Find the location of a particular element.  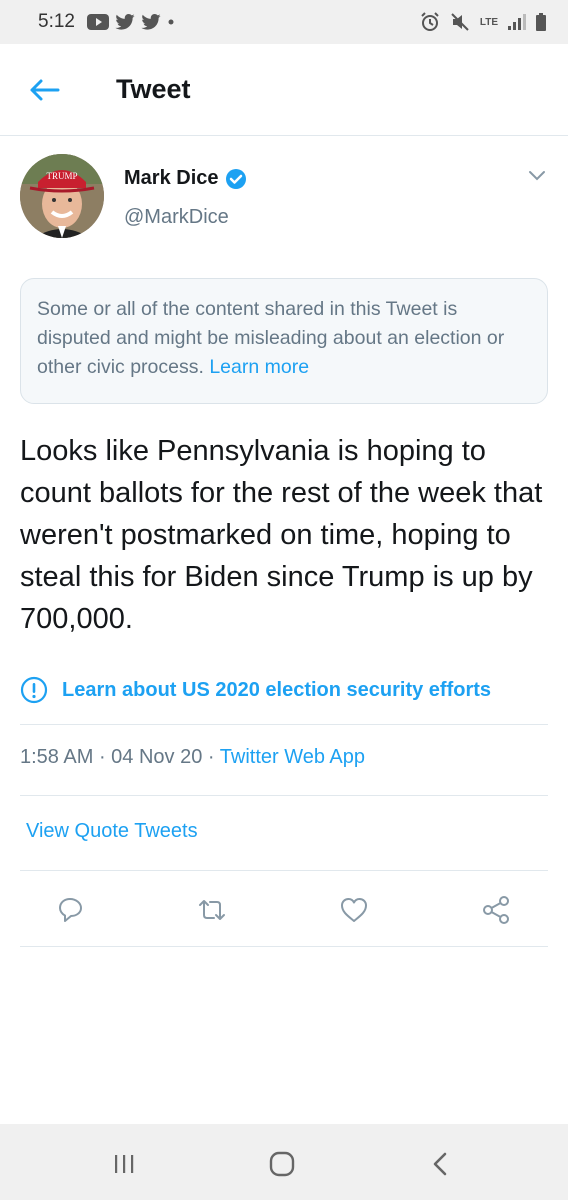

tweet-time: 1:58 AM is located at coordinates (57, 757).